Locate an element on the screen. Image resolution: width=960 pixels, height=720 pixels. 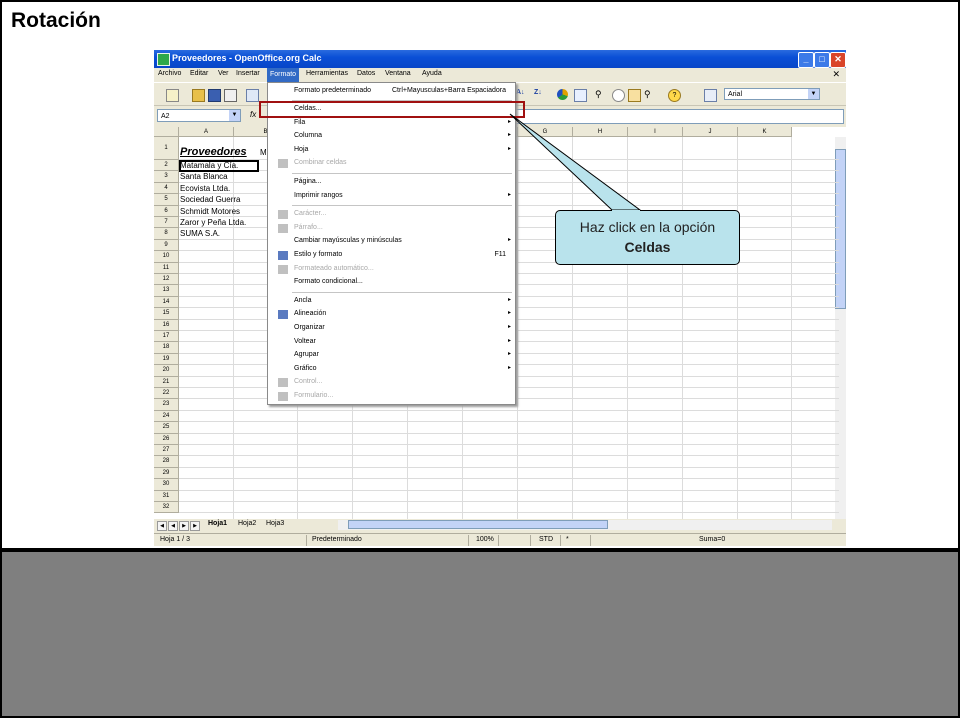
row-header-18: 18 is located at coordinates (166, 348).